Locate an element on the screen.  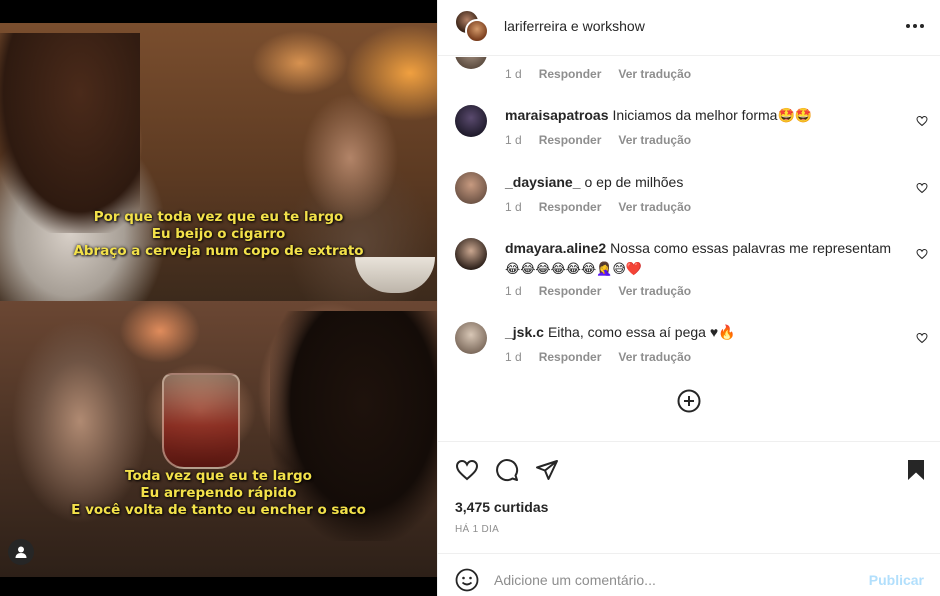
comment-text: Nossa como essas palavras me representam is located at coordinates (751, 248).